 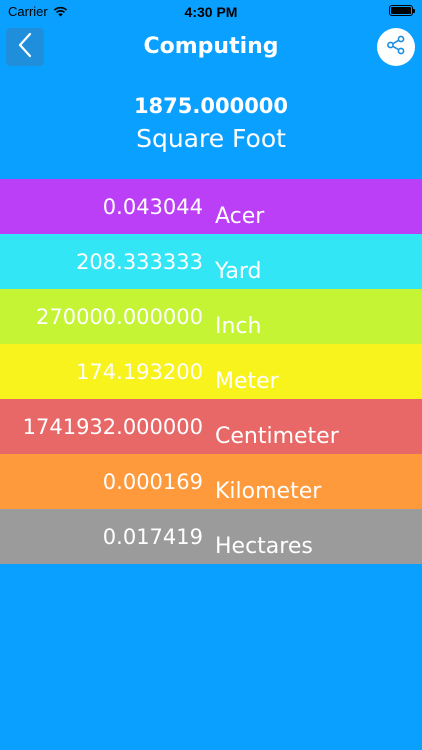 I want to click on result-row-acer: 0.043044 Acer, so click(x=211, y=206).